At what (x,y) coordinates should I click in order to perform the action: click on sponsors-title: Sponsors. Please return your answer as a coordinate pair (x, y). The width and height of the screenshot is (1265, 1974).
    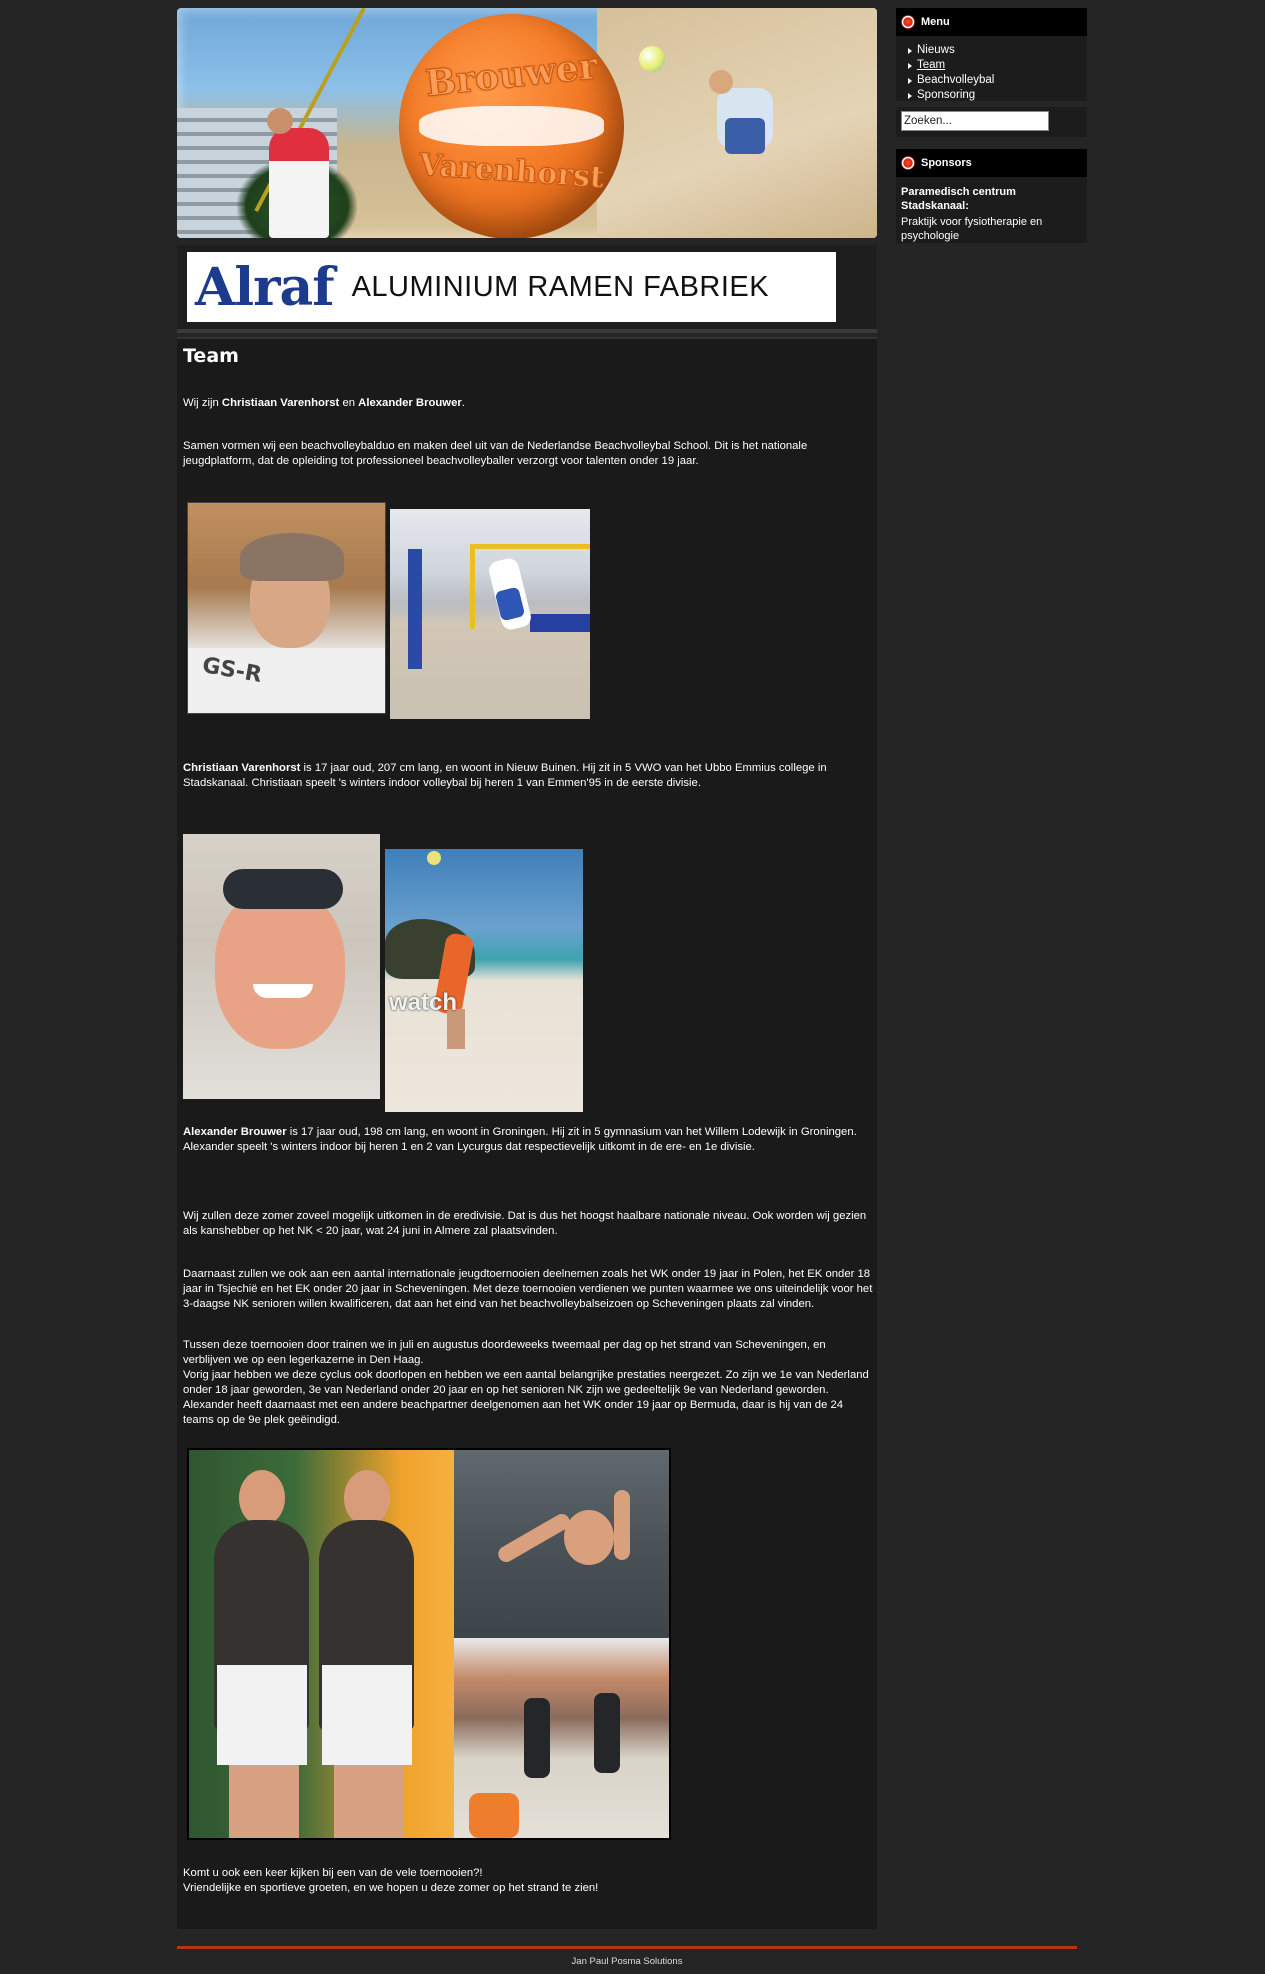
    Looking at the image, I should click on (946, 163).